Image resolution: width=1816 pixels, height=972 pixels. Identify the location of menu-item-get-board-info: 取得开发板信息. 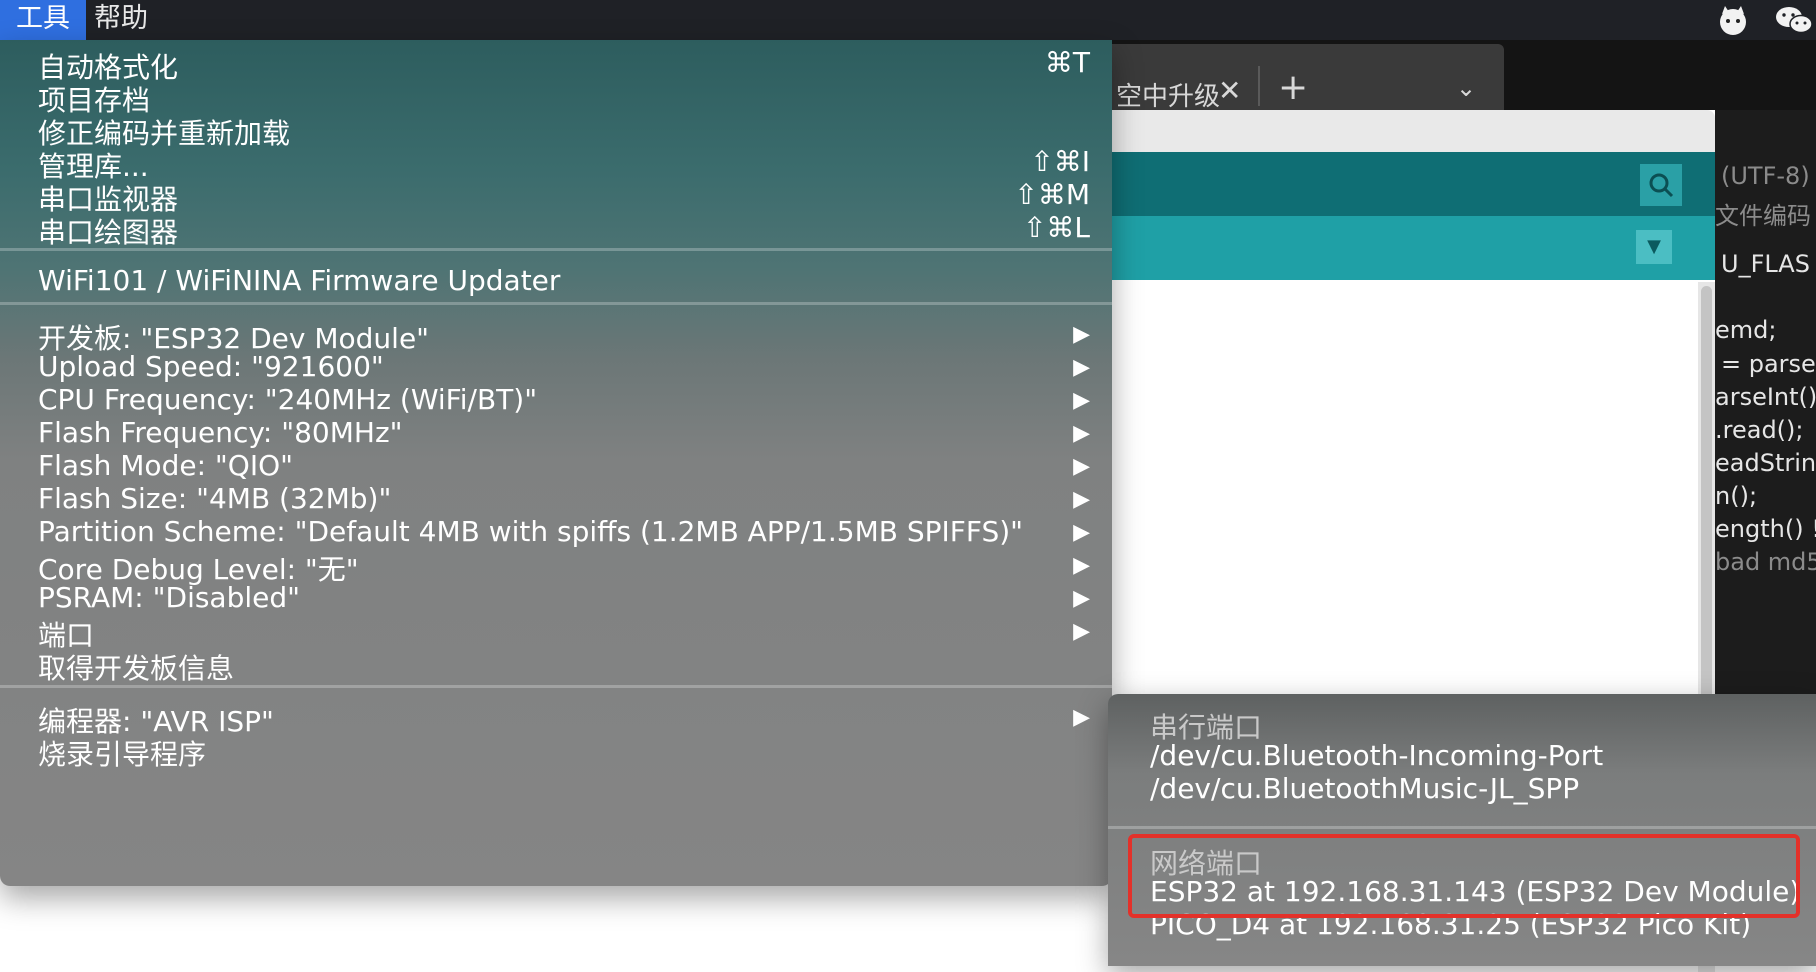
(136, 667).